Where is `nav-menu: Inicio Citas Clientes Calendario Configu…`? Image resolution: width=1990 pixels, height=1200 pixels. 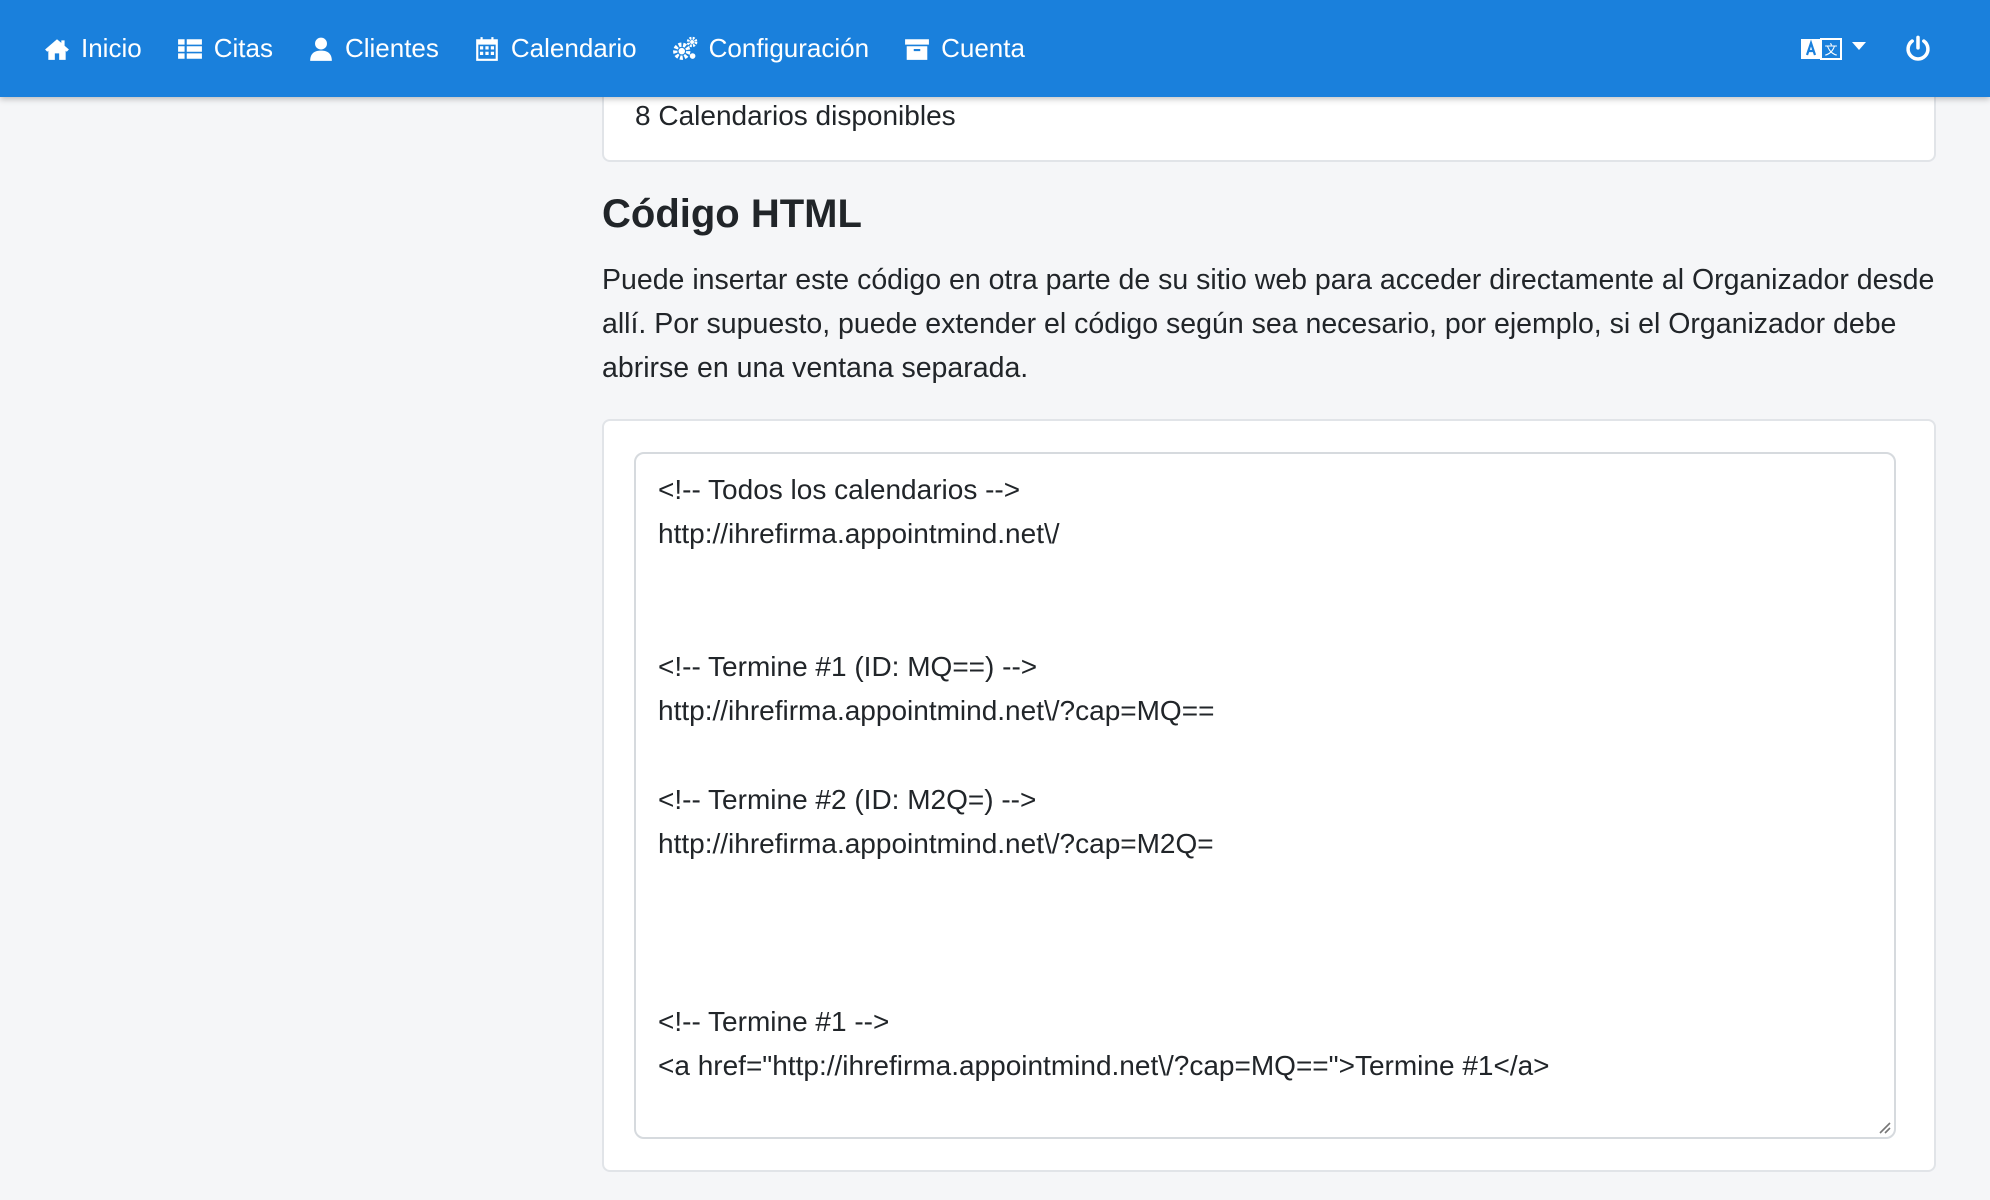
nav-menu: Inicio Citas Clientes Calendario Configu… is located at coordinates (552, 48).